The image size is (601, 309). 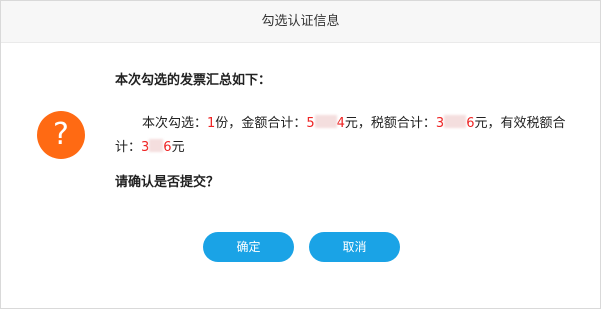 I want to click on dialog-title: 勾选认证信息, so click(x=300, y=22).